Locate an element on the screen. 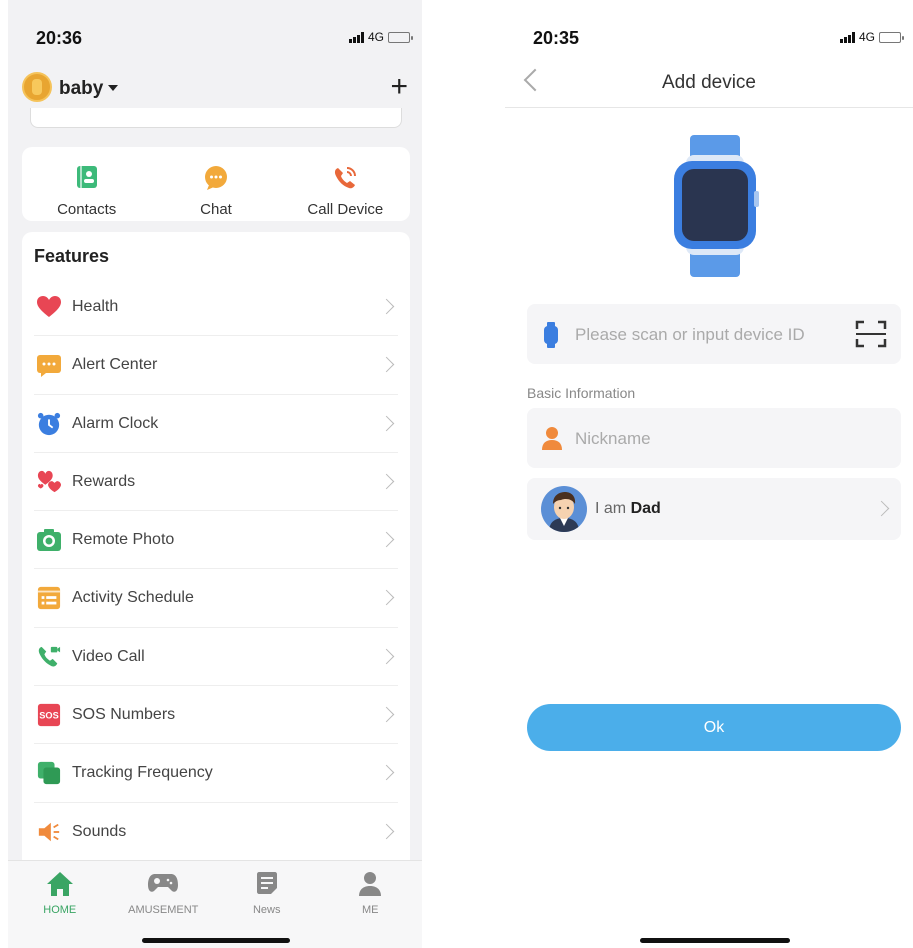 Image resolution: width=913 pixels, height=948 pixels. add-device-button: + is located at coordinates (399, 87).